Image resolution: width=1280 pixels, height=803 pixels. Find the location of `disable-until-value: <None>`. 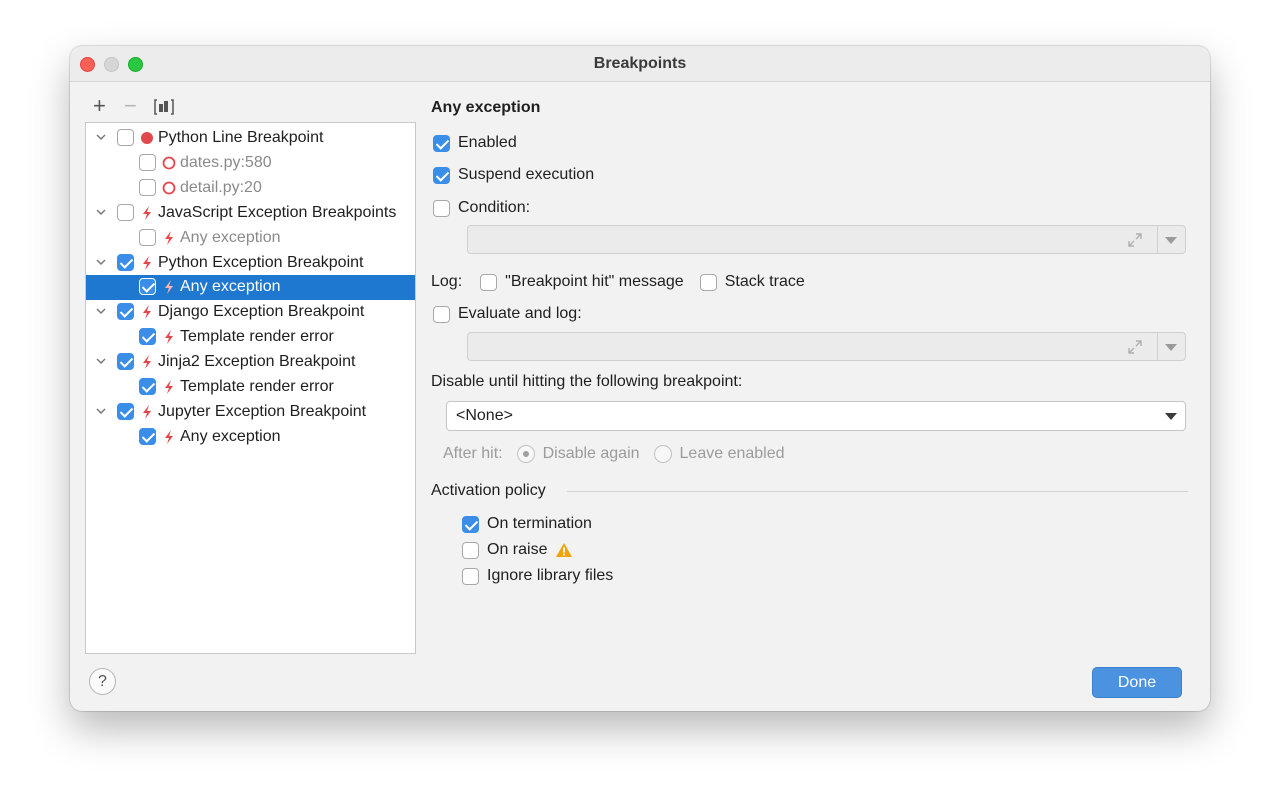

disable-until-value: <None> is located at coordinates (484, 415).